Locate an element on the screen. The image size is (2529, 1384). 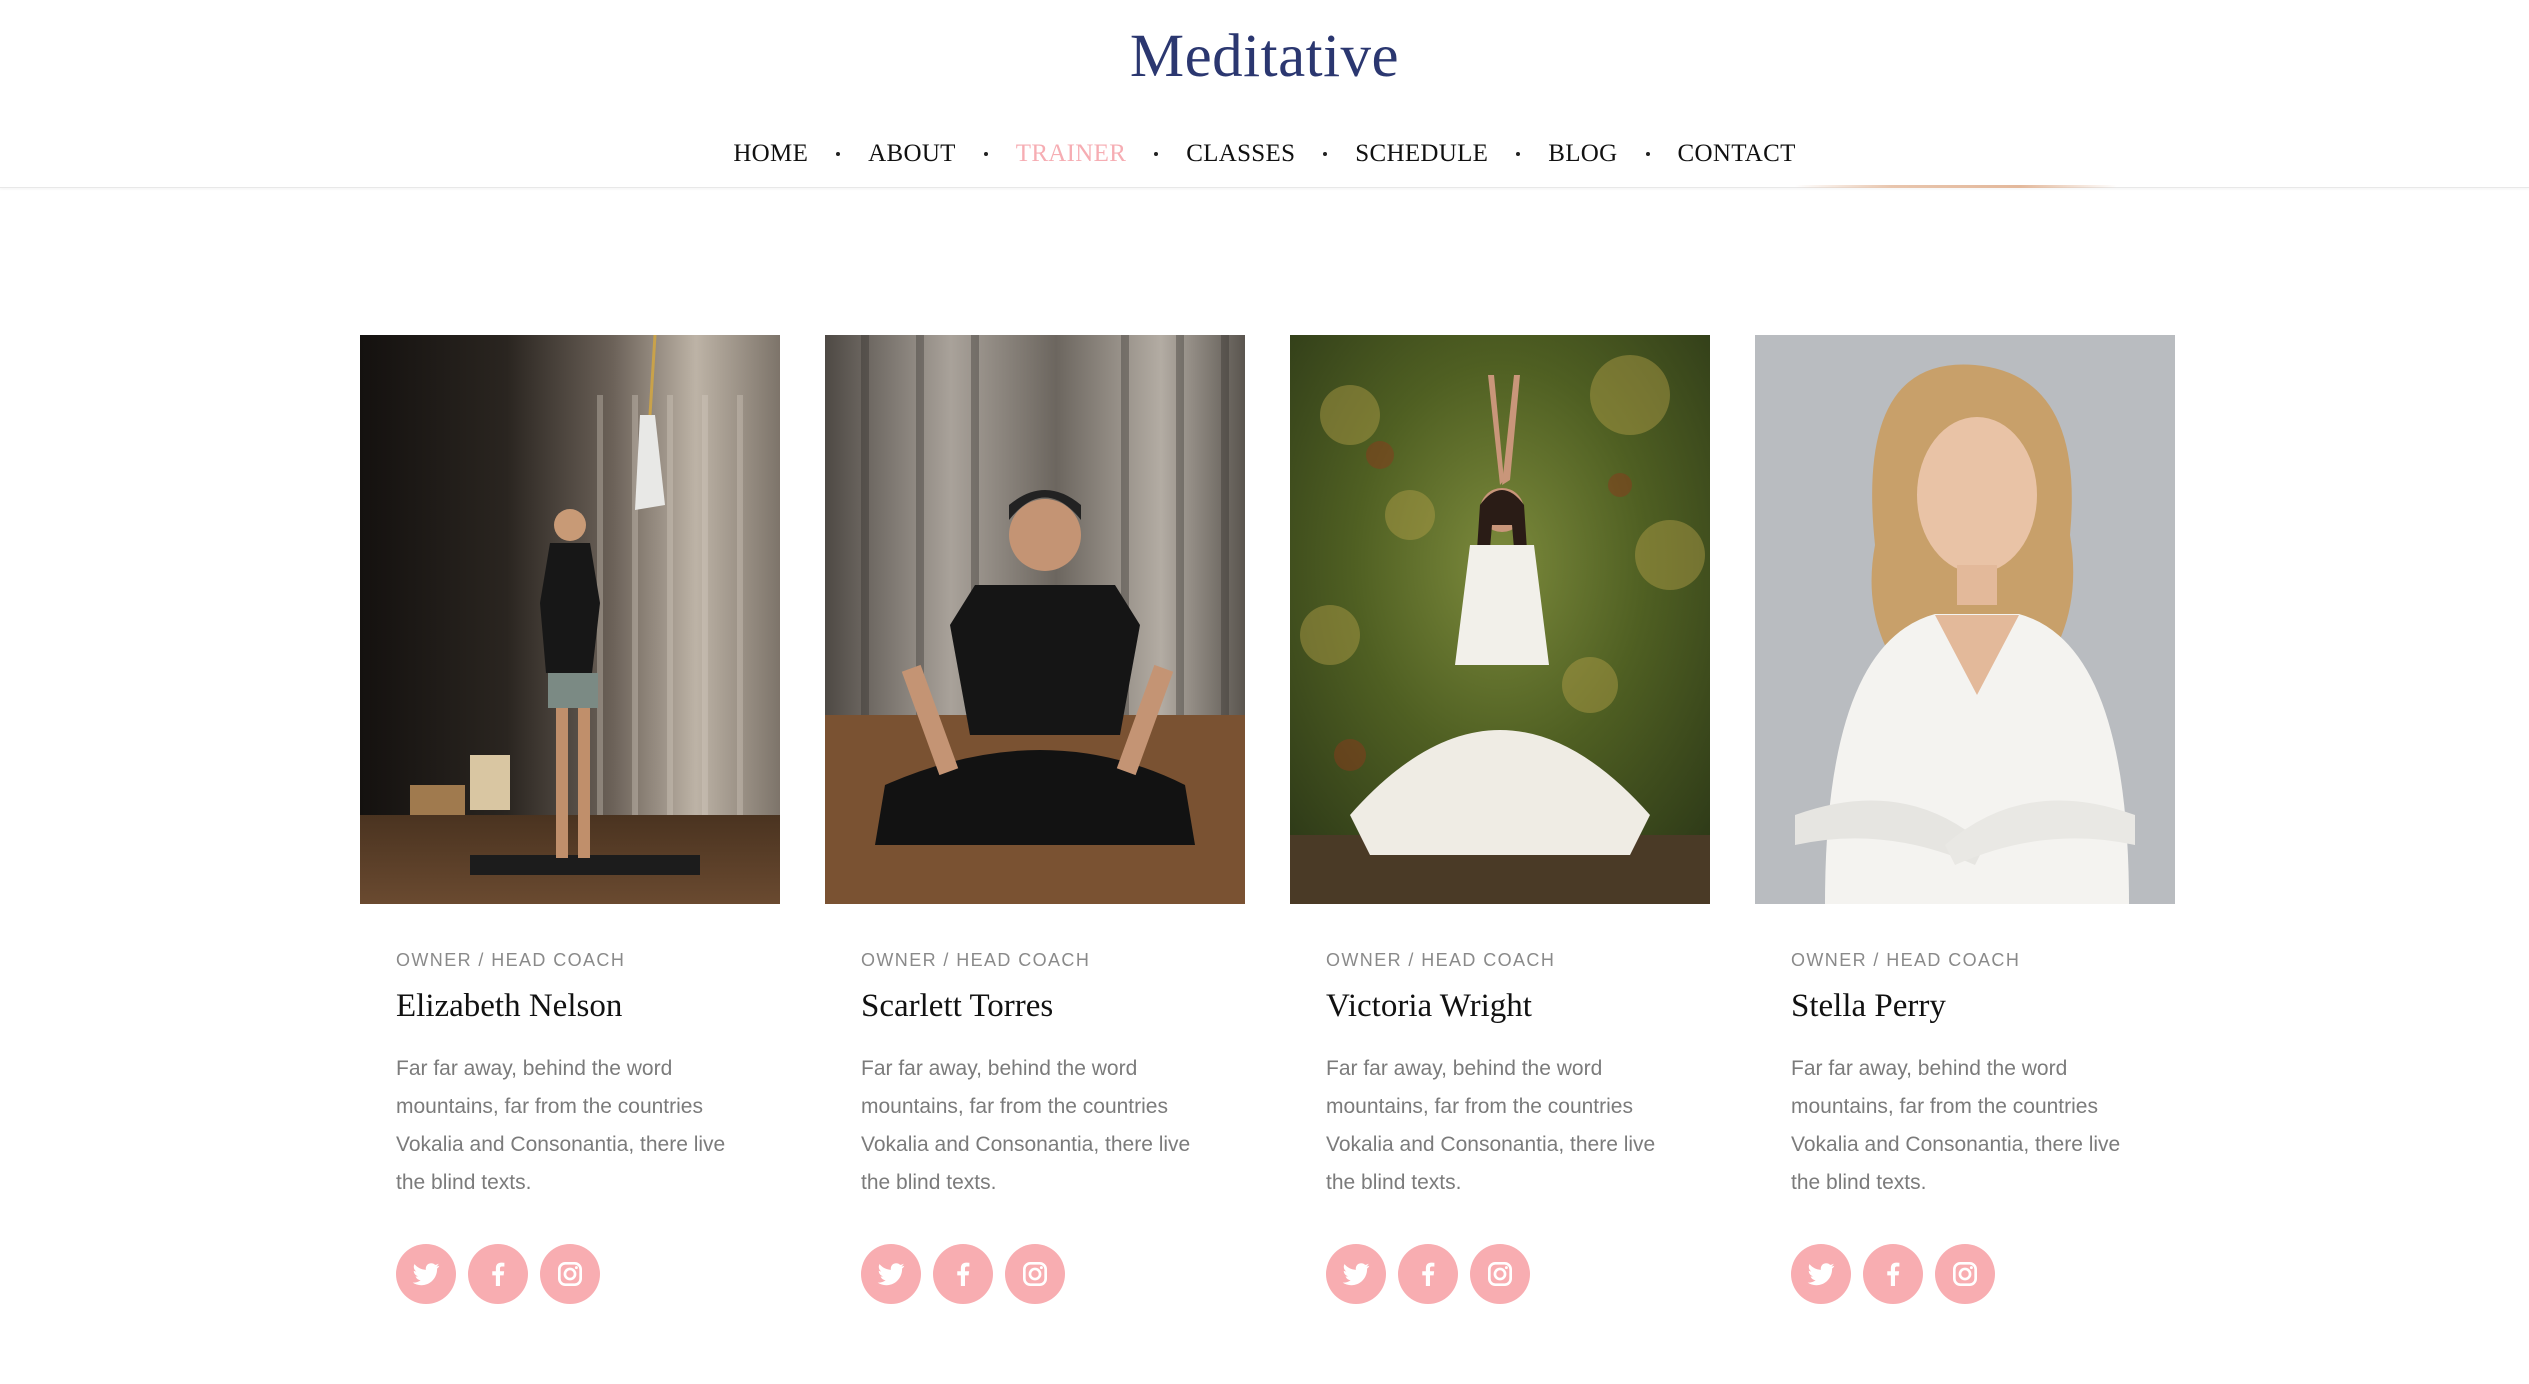
trainer-name: Elizabeth Nelson is located at coordinates (570, 1009).